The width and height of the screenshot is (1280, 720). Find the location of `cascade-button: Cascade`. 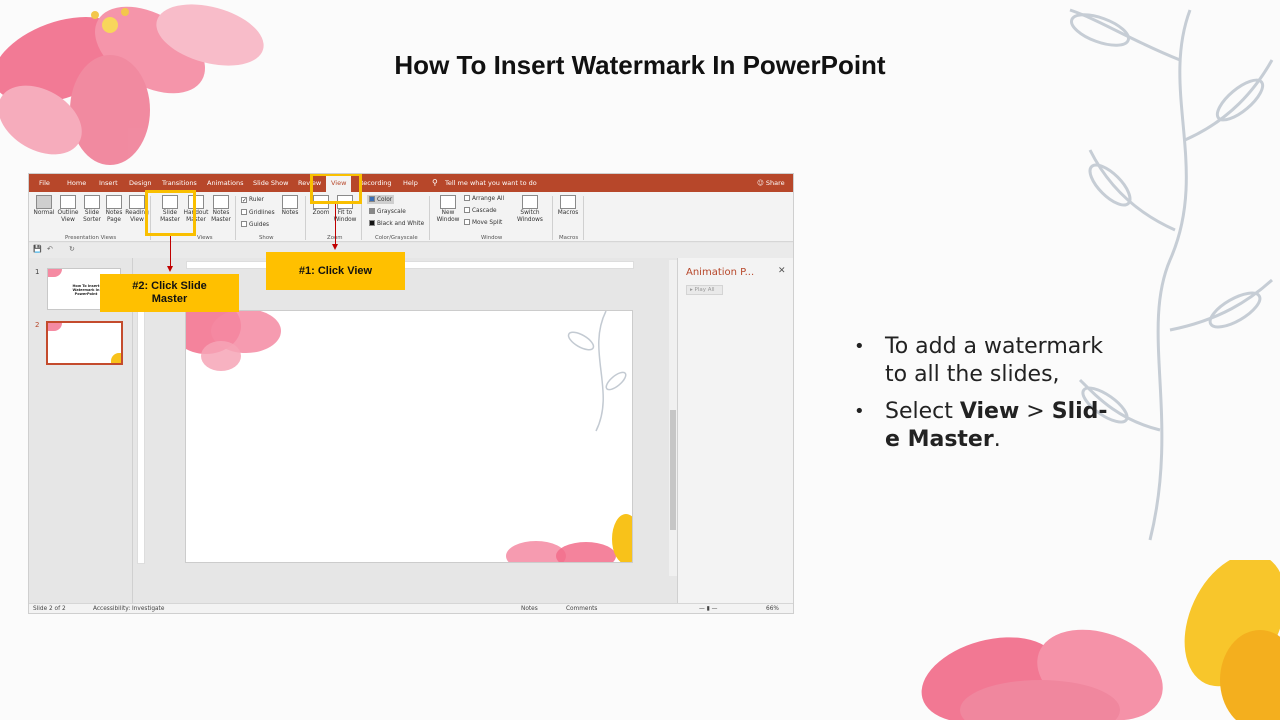

cascade-button: Cascade is located at coordinates (480, 210).